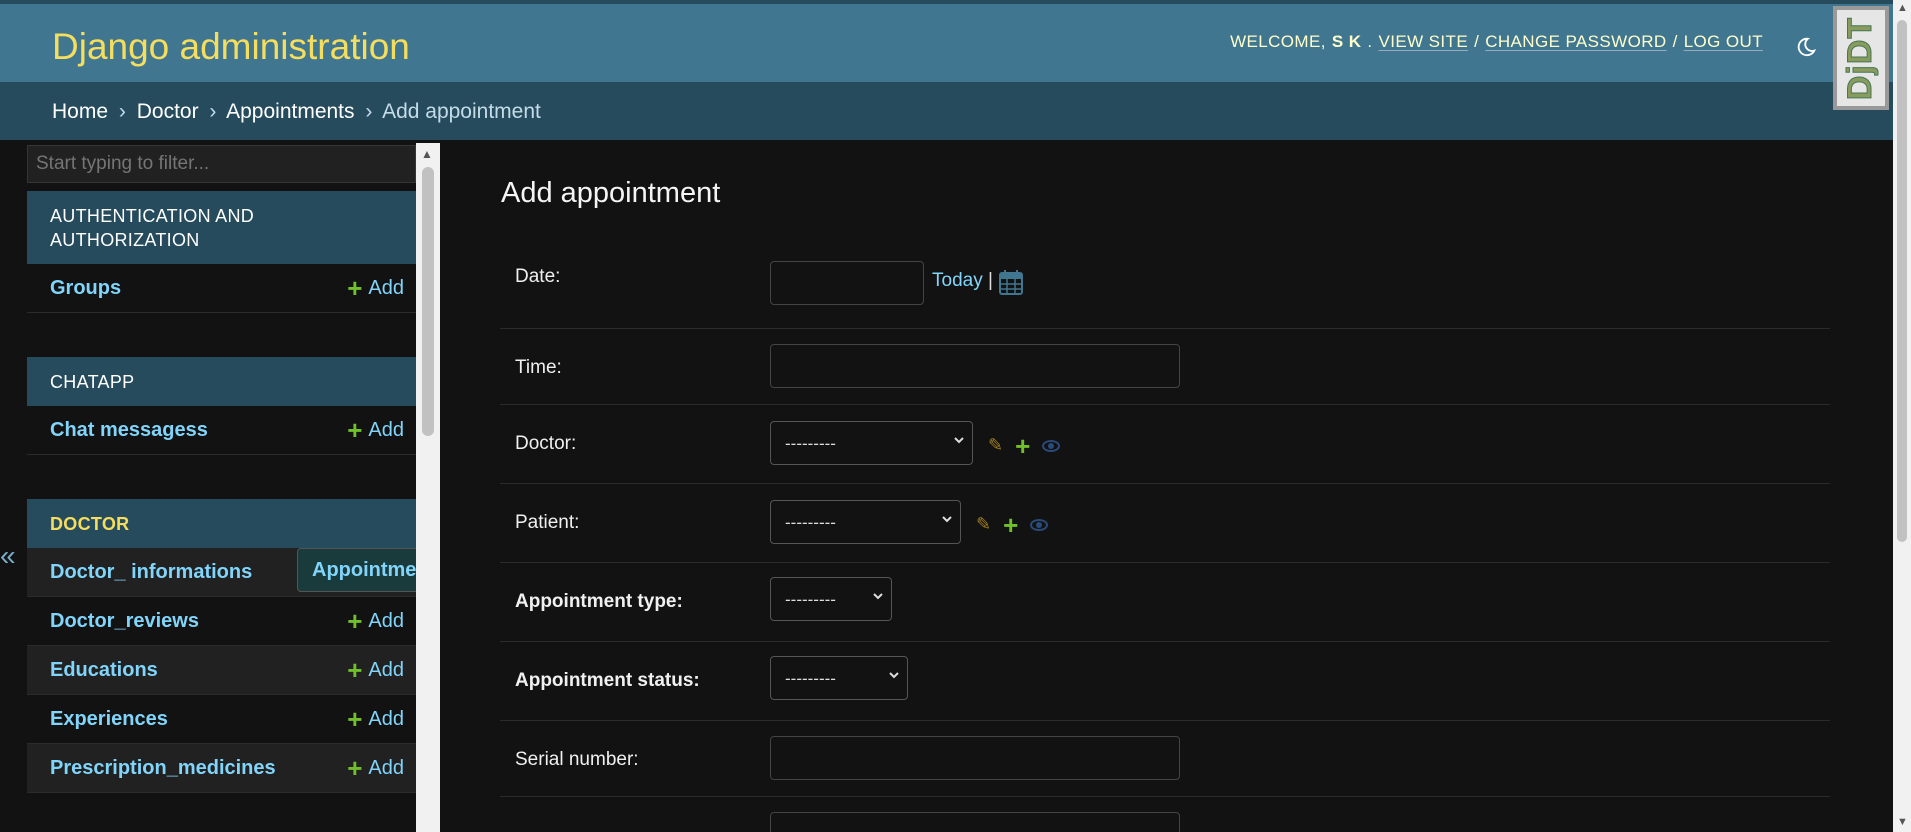 The width and height of the screenshot is (1911, 832). Describe the element at coordinates (364, 570) in the screenshot. I see `model-link: Appointments` at that location.